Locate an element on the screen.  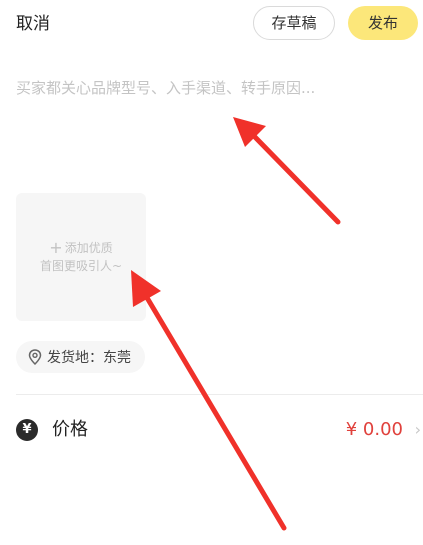
add-photo-line1: + 添加优质 is located at coordinates (80, 248).